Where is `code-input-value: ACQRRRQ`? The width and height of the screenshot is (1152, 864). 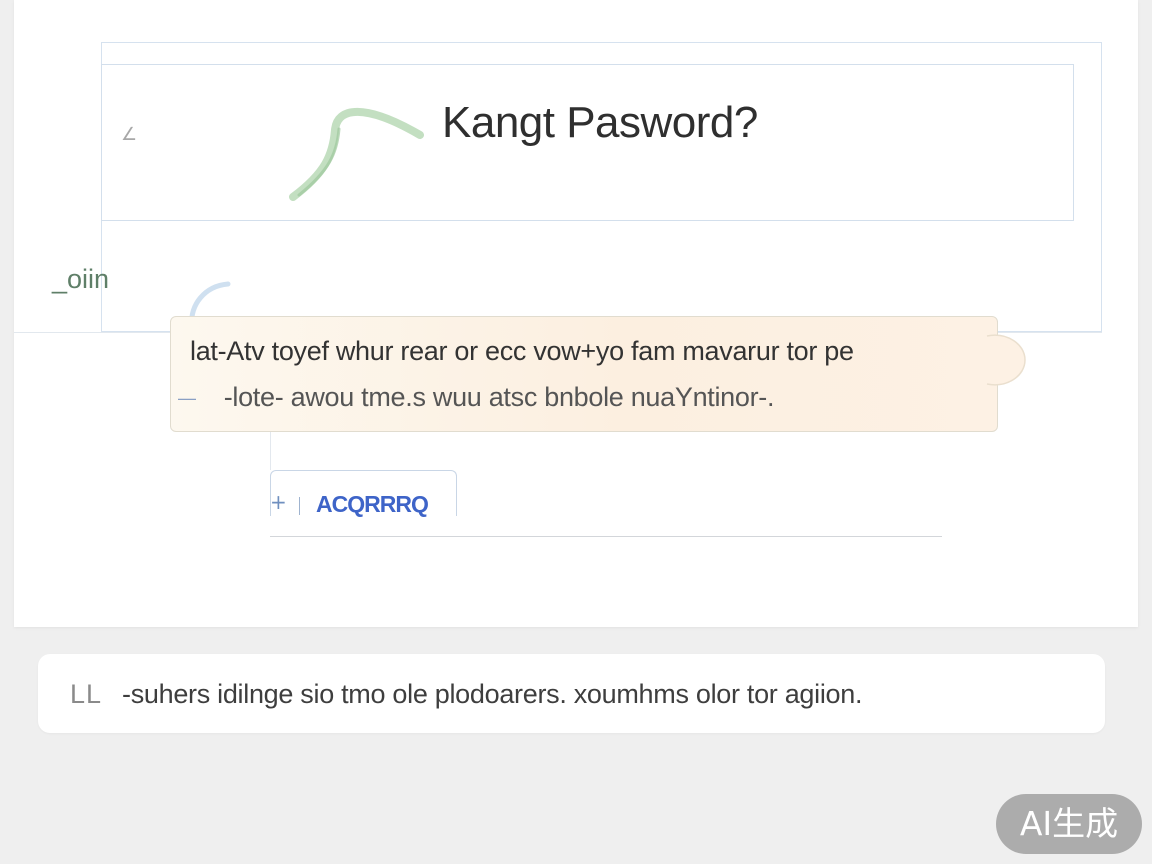 code-input-value: ACQRRRQ is located at coordinates (372, 504).